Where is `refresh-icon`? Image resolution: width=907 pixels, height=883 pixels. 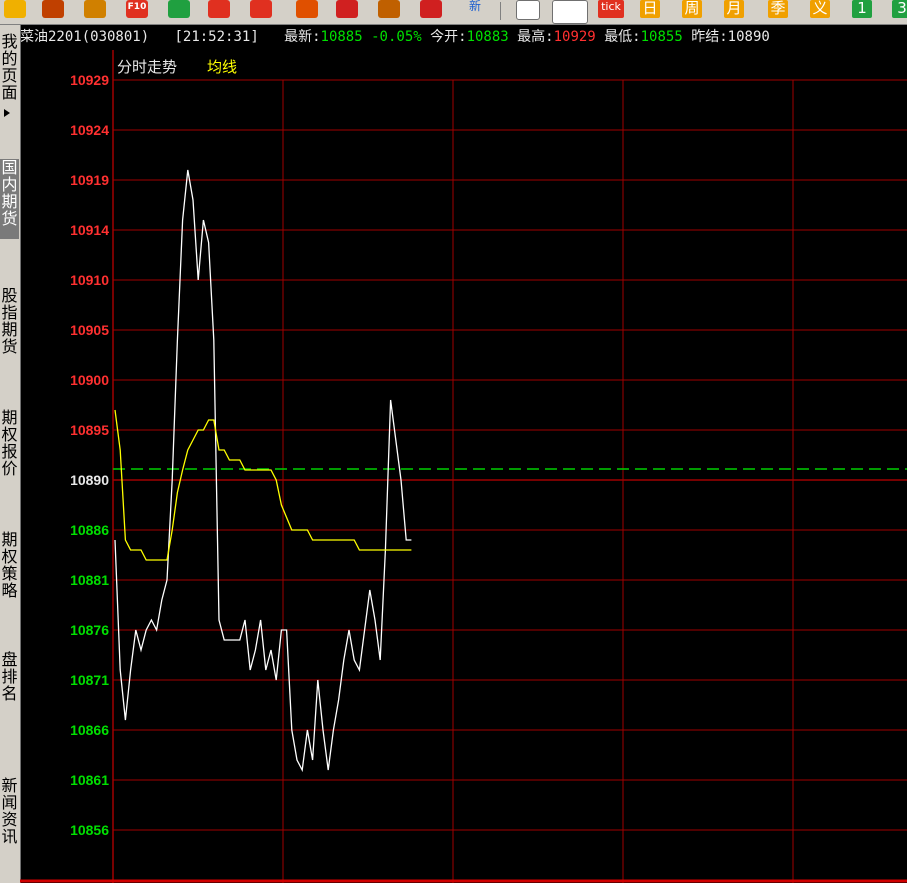 refresh-icon is located at coordinates (179, 9).